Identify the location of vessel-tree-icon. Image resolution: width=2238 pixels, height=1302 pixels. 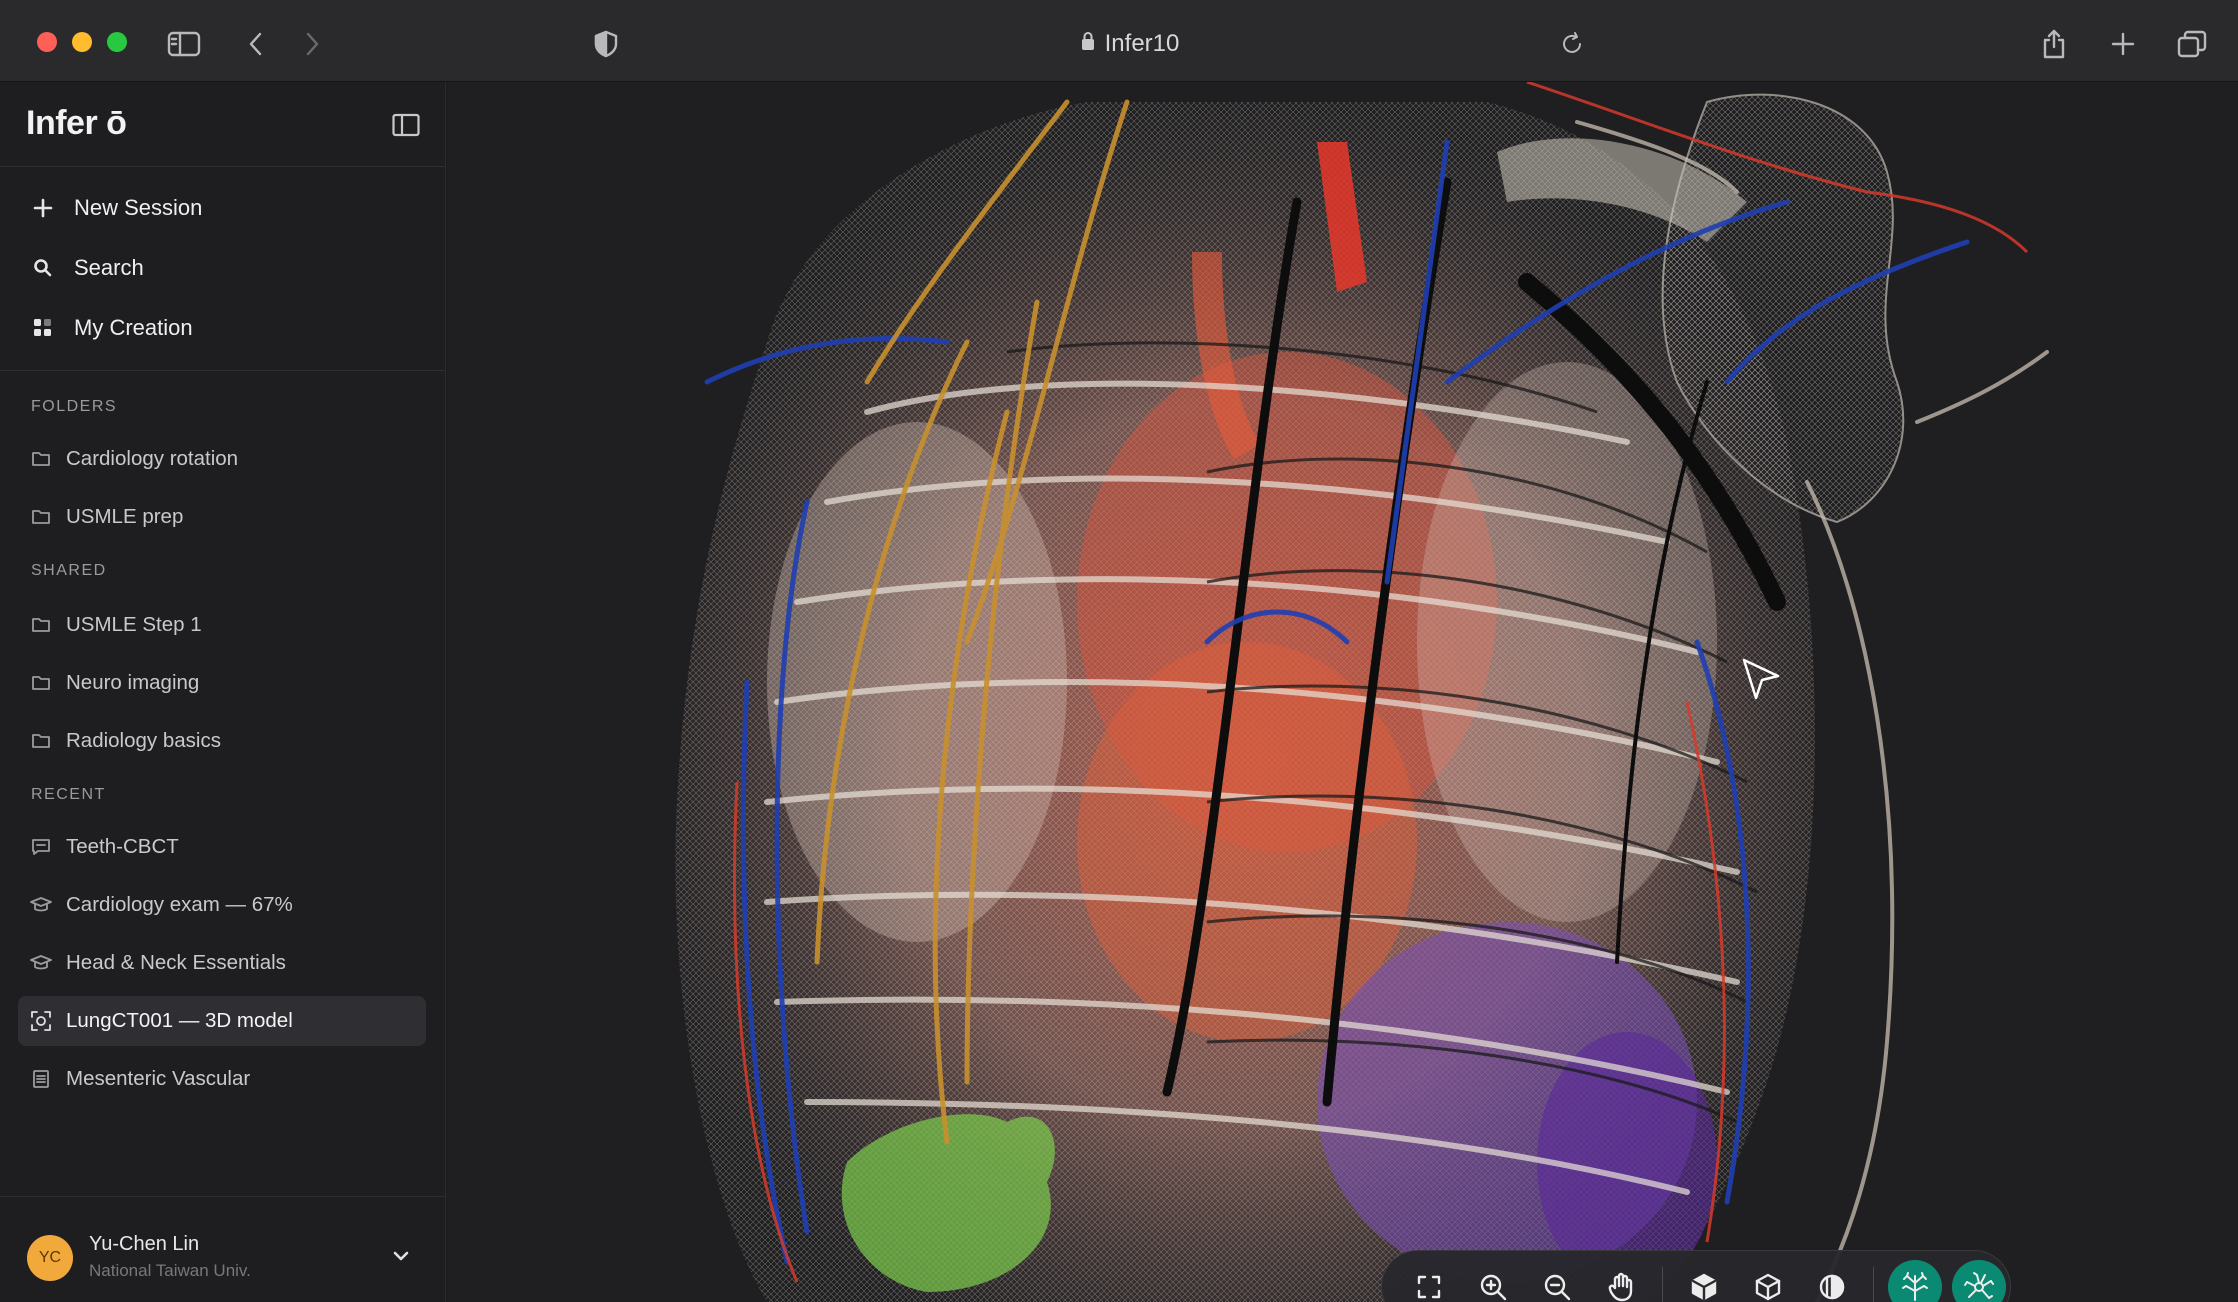
(1915, 1281).